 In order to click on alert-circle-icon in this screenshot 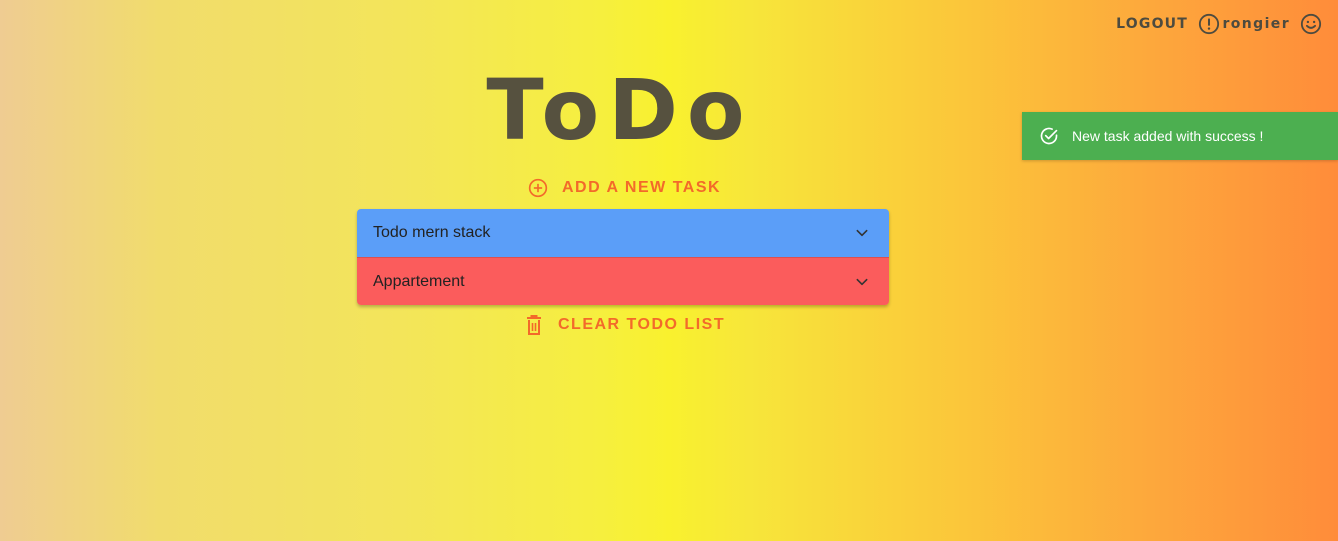, I will do `click(1209, 24)`.